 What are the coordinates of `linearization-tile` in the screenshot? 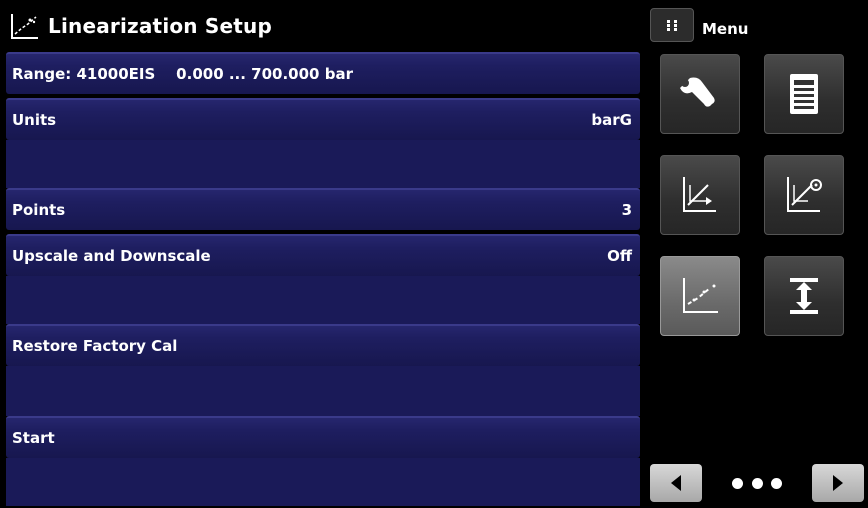 It's located at (700, 296).